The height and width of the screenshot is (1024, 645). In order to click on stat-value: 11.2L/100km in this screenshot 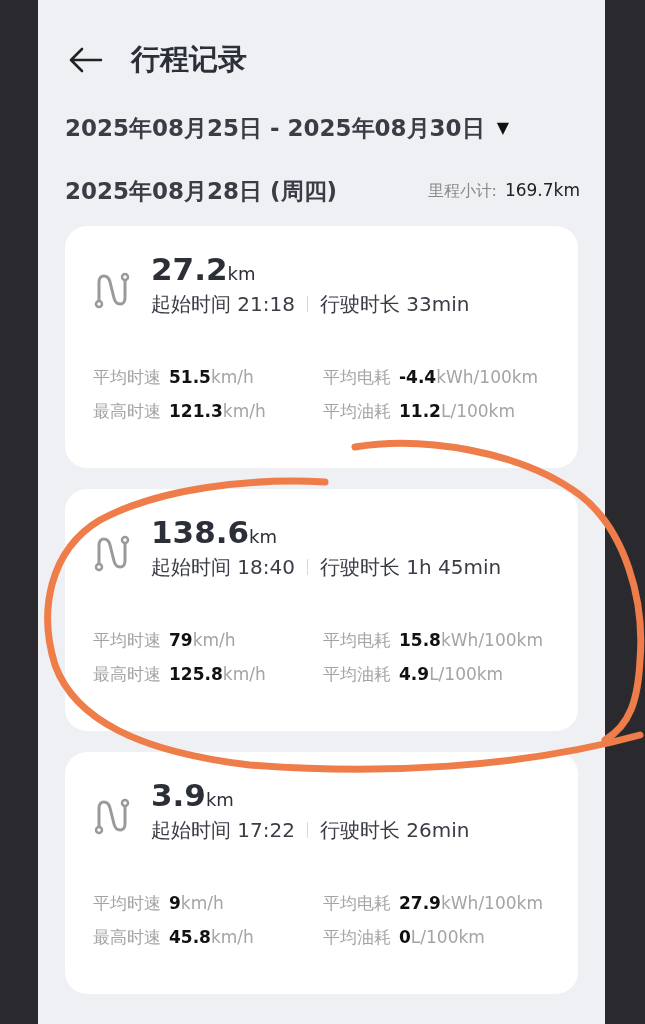, I will do `click(457, 411)`.